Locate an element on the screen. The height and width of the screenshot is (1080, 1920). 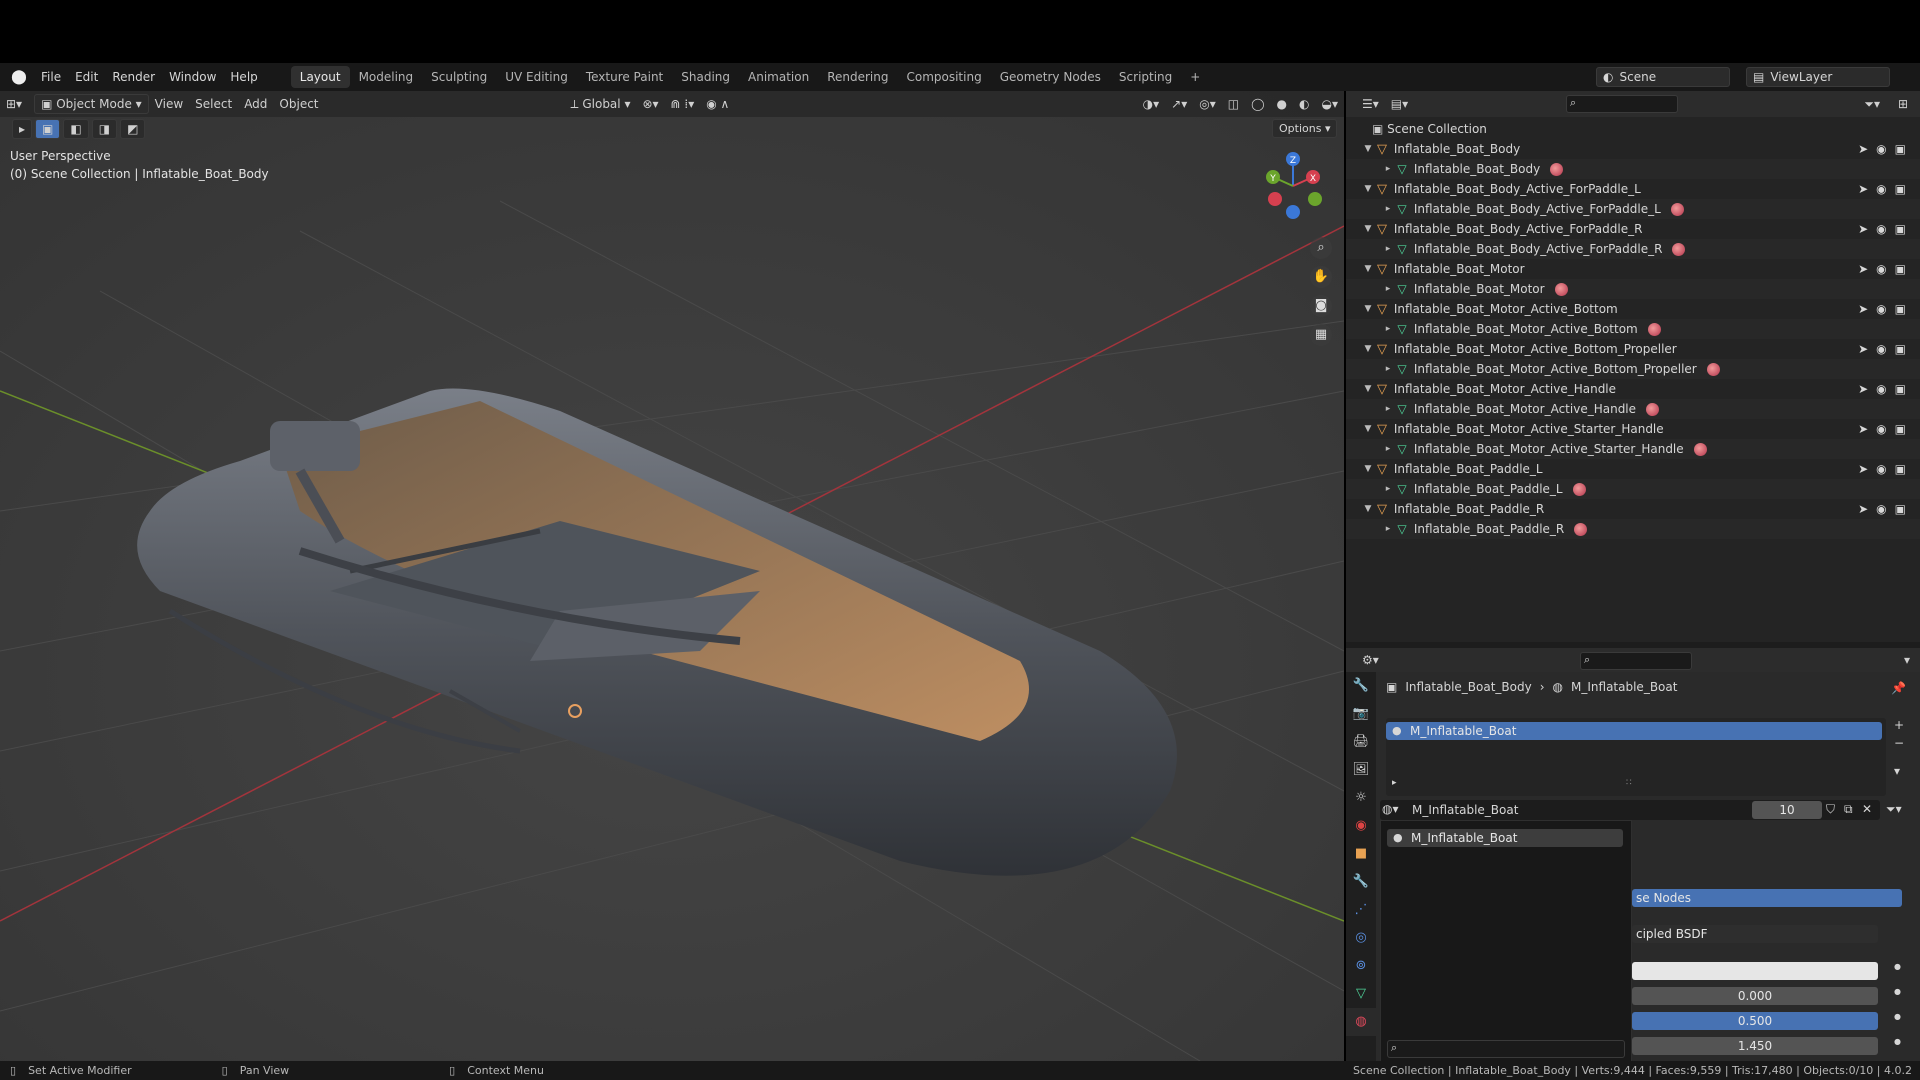
popup-search-input is located at coordinates (1506, 1049).